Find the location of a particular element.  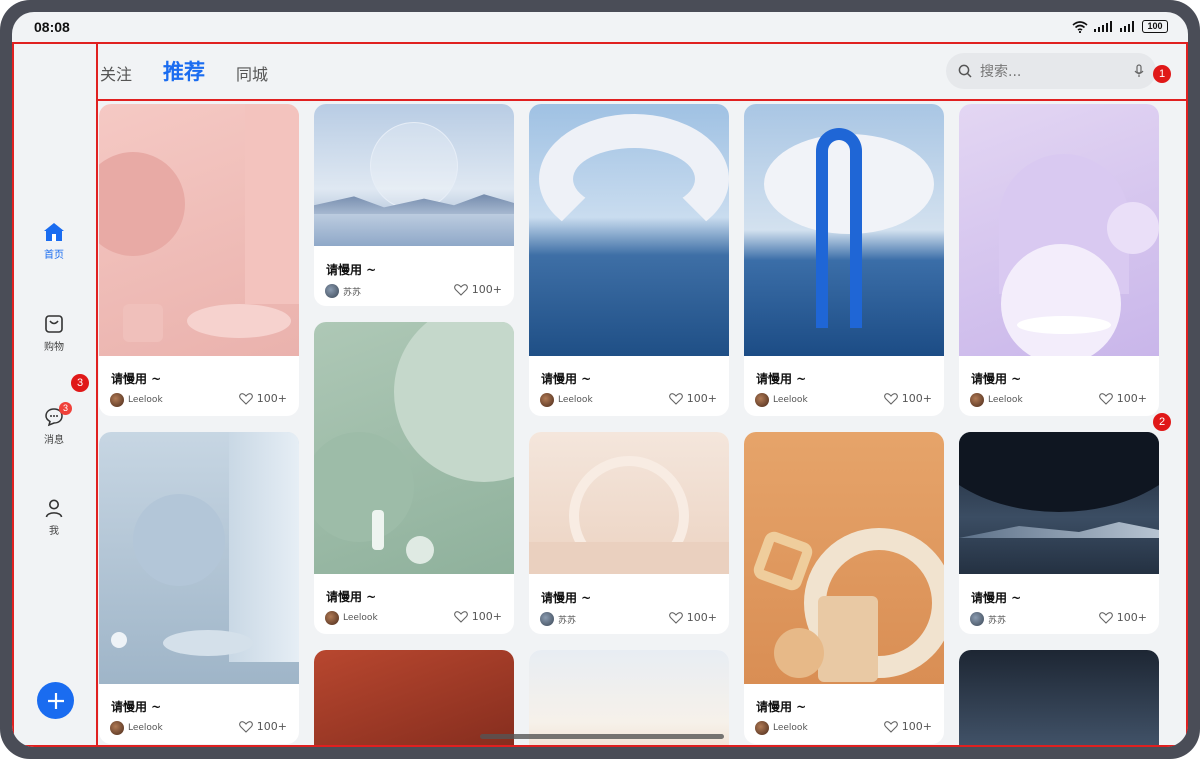

home-icon is located at coordinates (54, 232).